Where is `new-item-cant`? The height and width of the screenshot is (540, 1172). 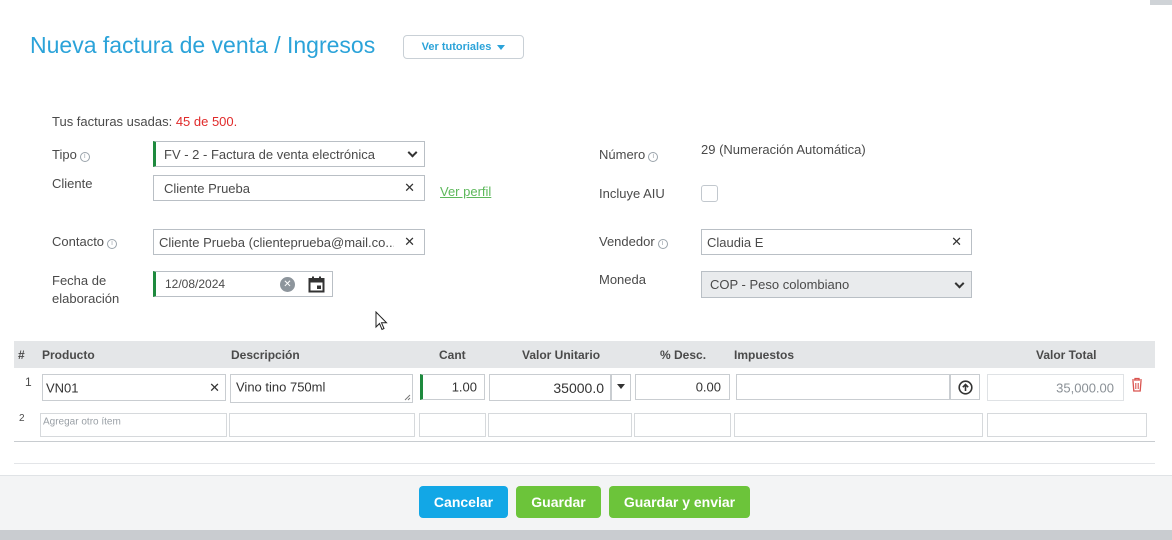
new-item-cant is located at coordinates (452, 425).